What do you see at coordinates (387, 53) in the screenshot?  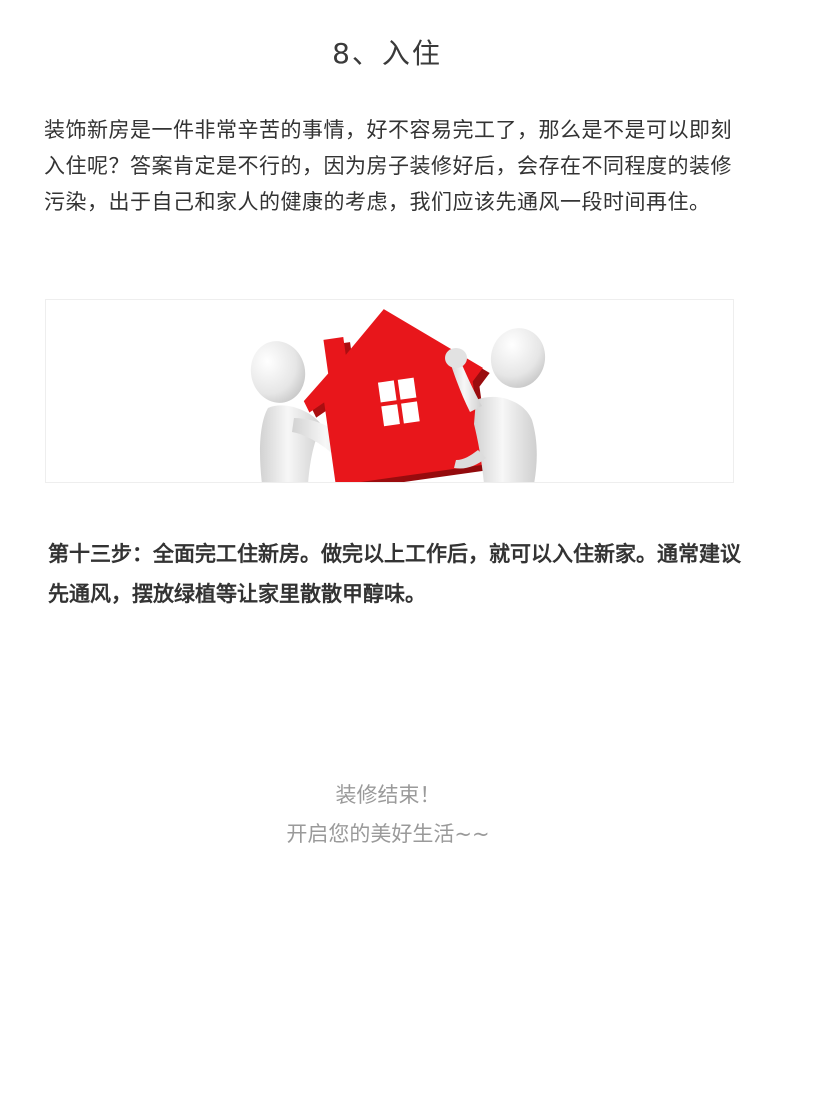 I see `section-title: 8、入住` at bounding box center [387, 53].